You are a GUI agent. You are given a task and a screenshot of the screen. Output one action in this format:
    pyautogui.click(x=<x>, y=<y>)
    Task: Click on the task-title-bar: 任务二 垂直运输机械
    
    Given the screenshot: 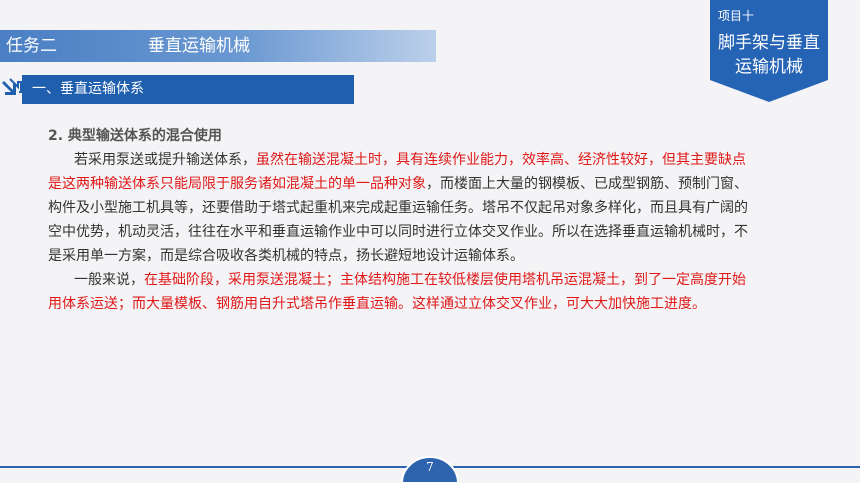 What is the action you would take?
    pyautogui.click(x=218, y=46)
    